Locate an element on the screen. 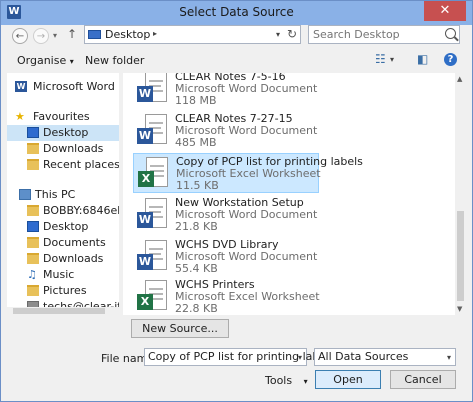 The width and height of the screenshot is (473, 402). sidebar-horizontal-scrollbar is located at coordinates (63, 311).